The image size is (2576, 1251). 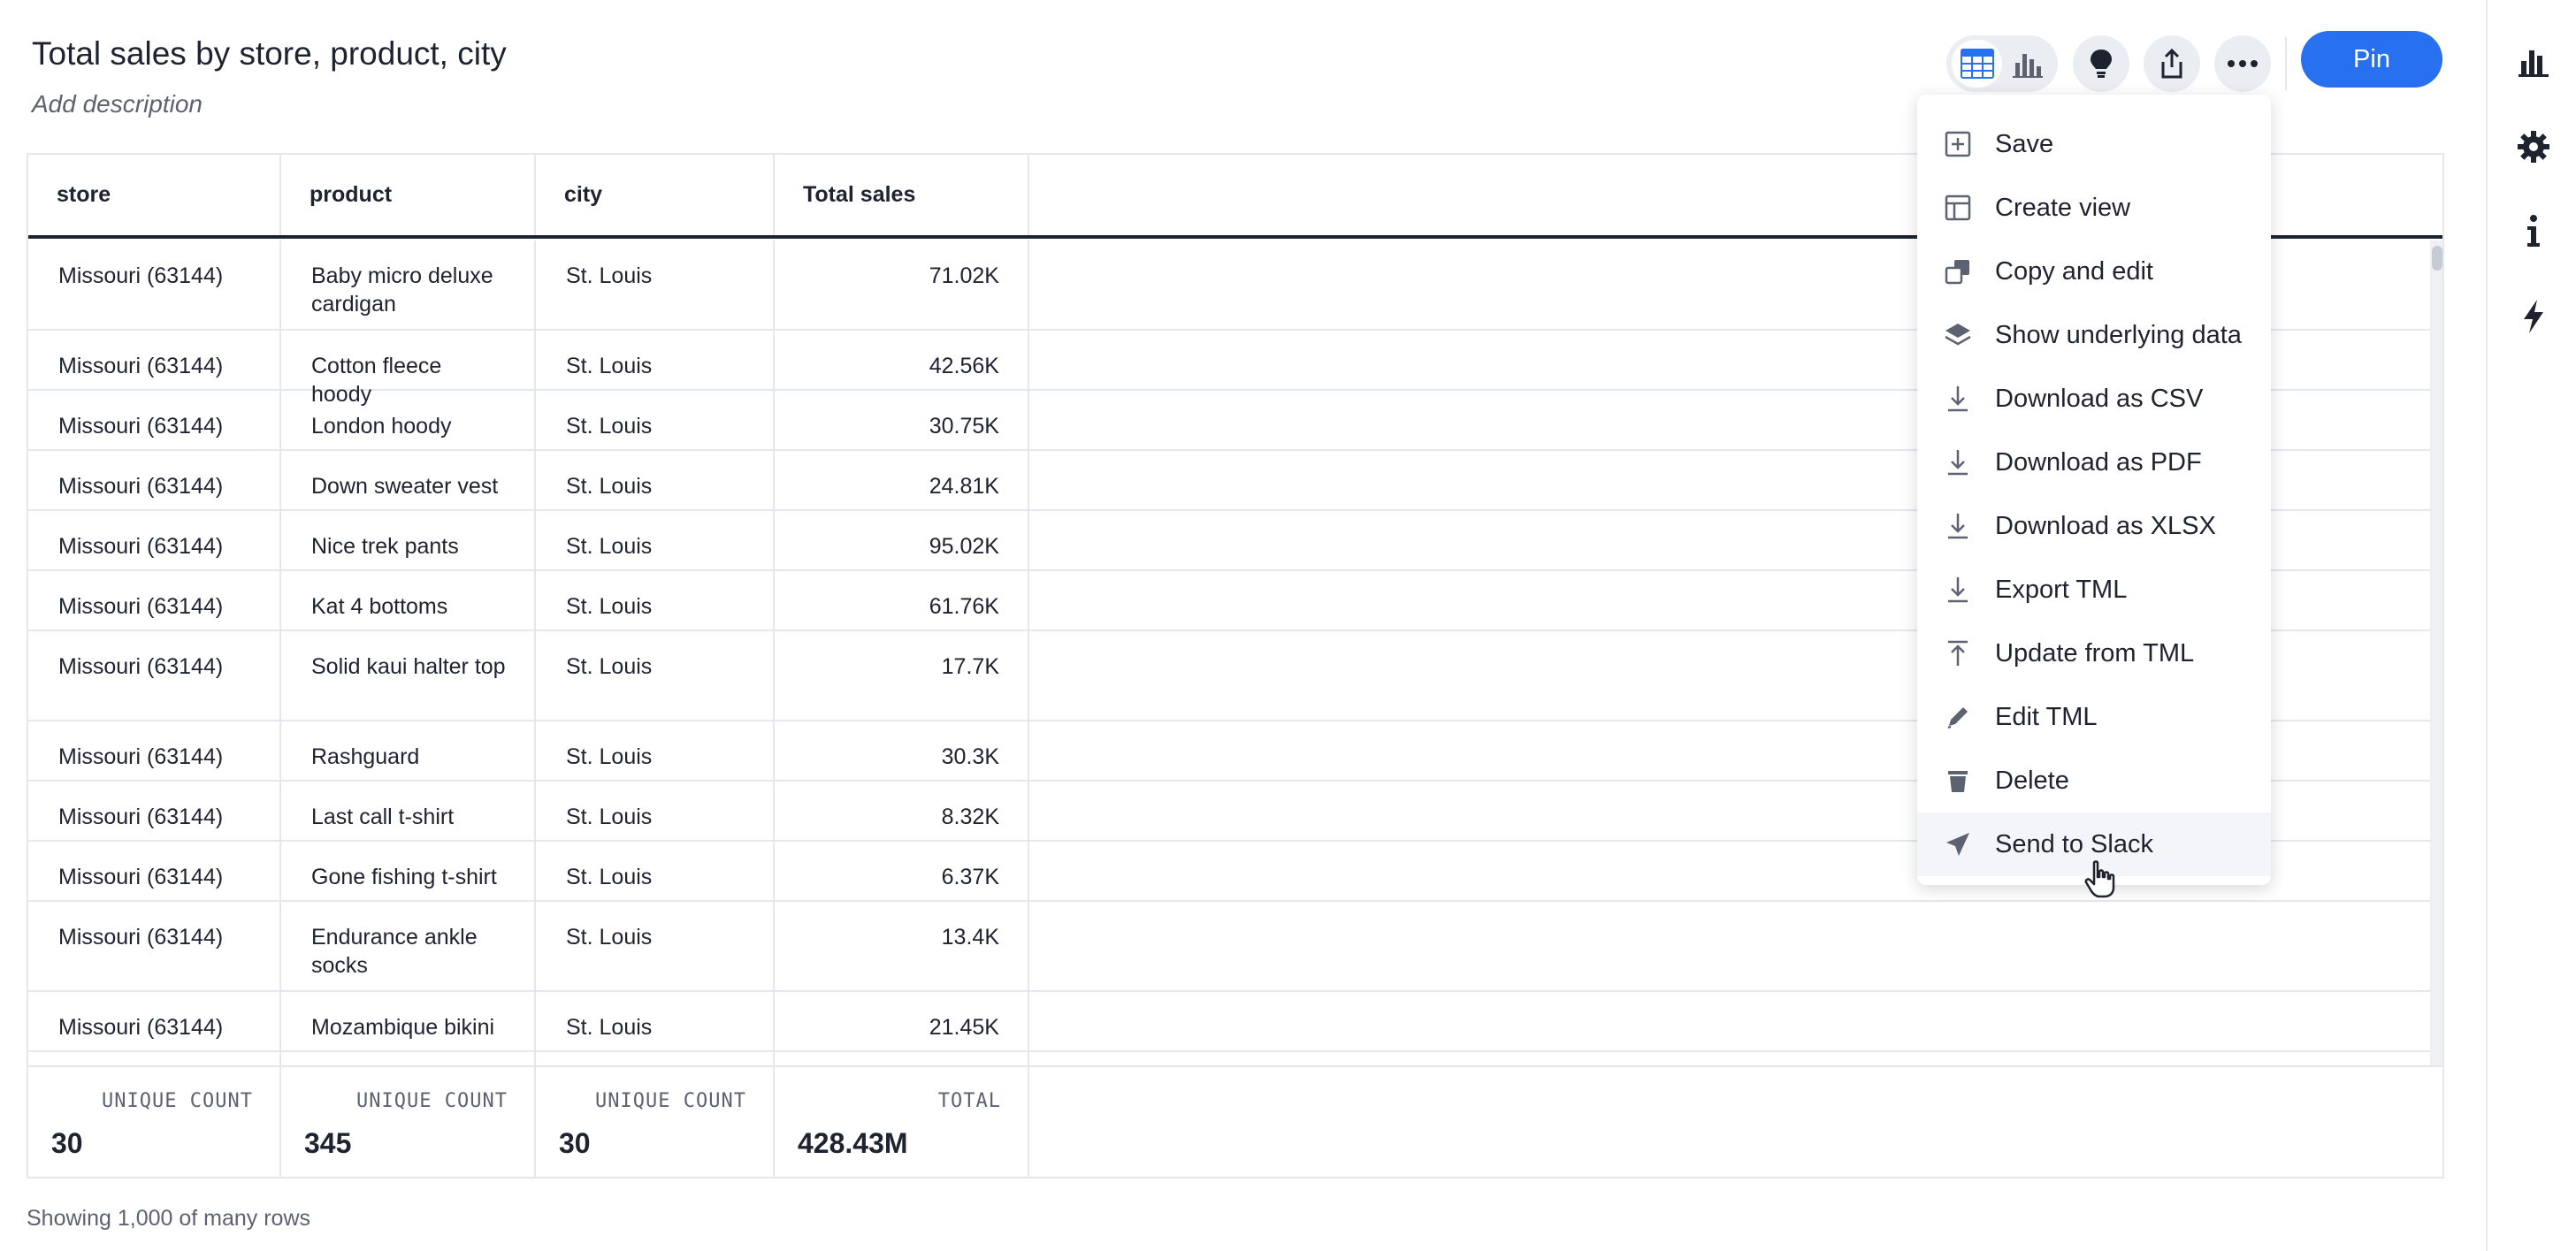 What do you see at coordinates (2286, 63) in the screenshot?
I see `toolbar-divider` at bounding box center [2286, 63].